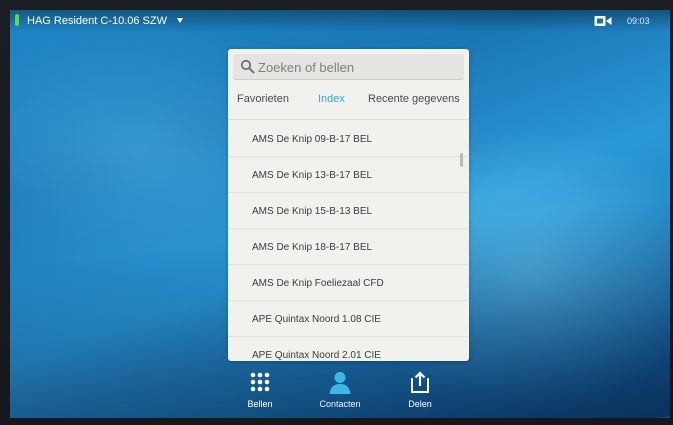 This screenshot has height=425, width=673. I want to click on list-item-label: APE Quintax Noord 1.08 CIE, so click(316, 319).